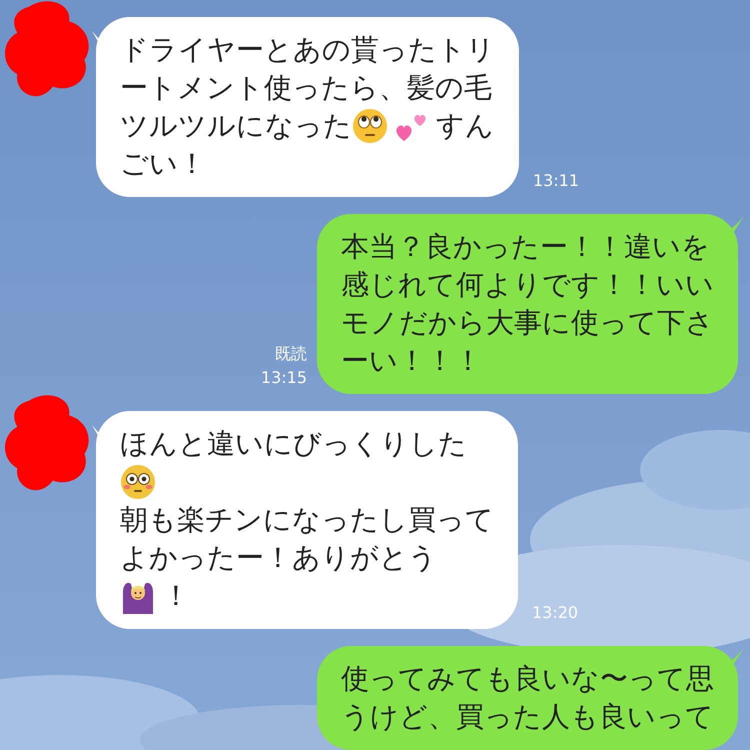 The image size is (750, 750). I want to click on message-text: すん, so click(465, 126).